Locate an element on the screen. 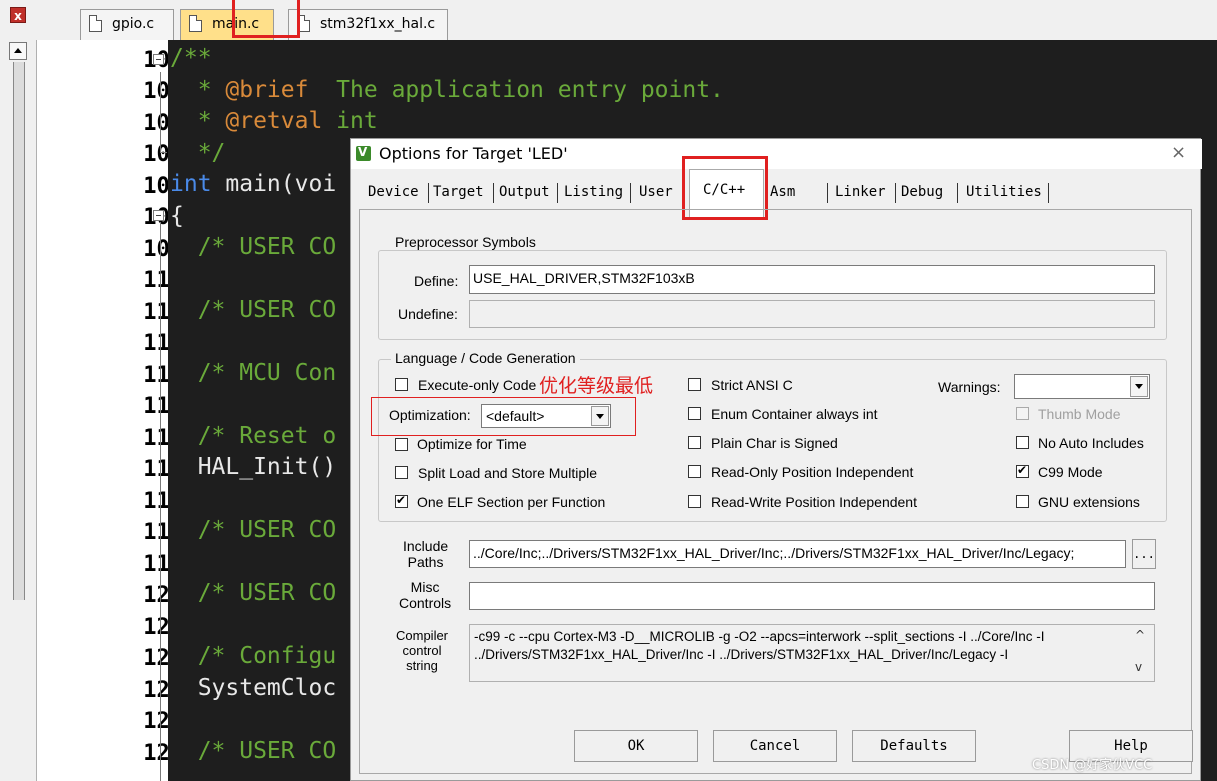 The image size is (1217, 781). compiler-control-label: Compiler control string is located at coordinates (422, 650).